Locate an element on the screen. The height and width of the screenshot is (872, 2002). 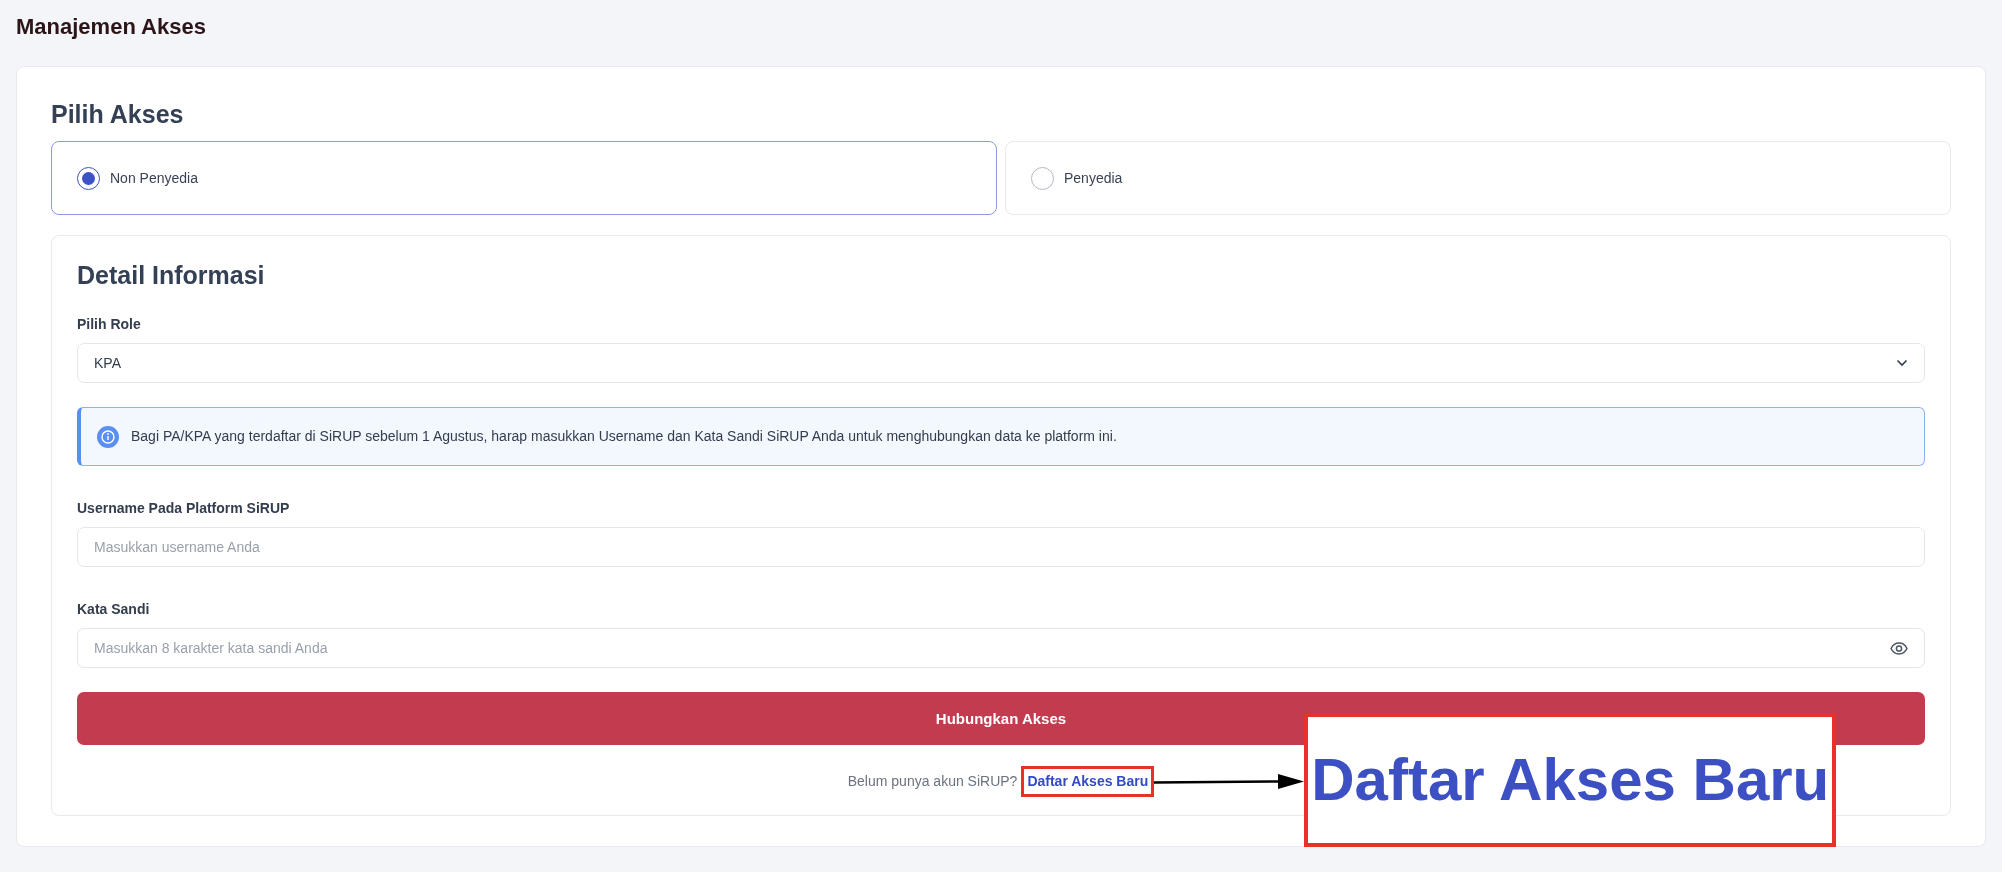
alert-text: Bagi PA/KPA yang terdaftar di SiRUP sebelum 1 Agustus, harap masukkan Username dan Kata Sandi SiRUP Anda untuk menghubungkan data ke platform ini. is located at coordinates (624, 437).